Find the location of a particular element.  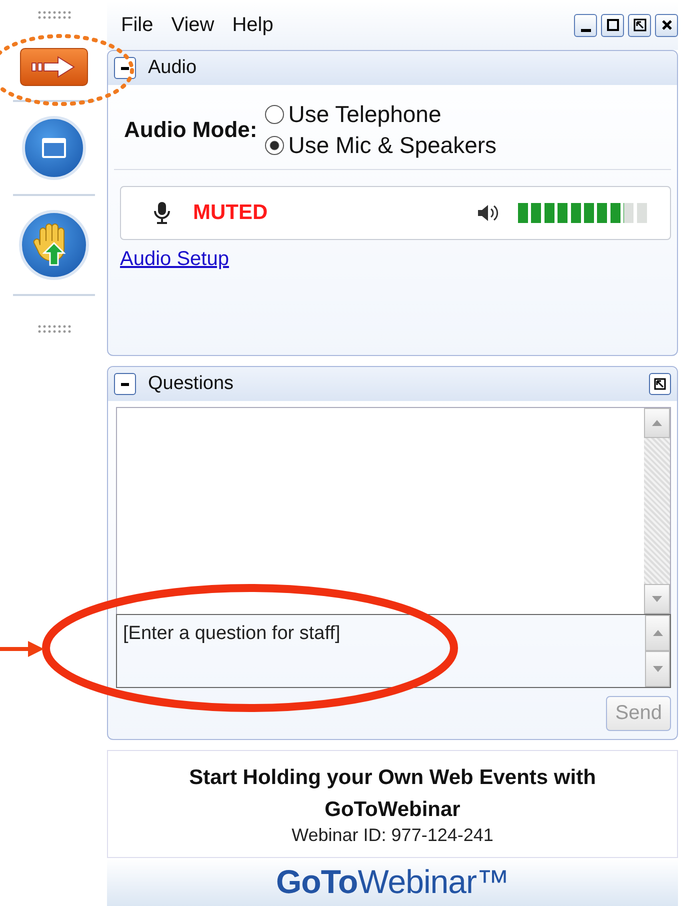

menu-item: View is located at coordinates (192, 25).